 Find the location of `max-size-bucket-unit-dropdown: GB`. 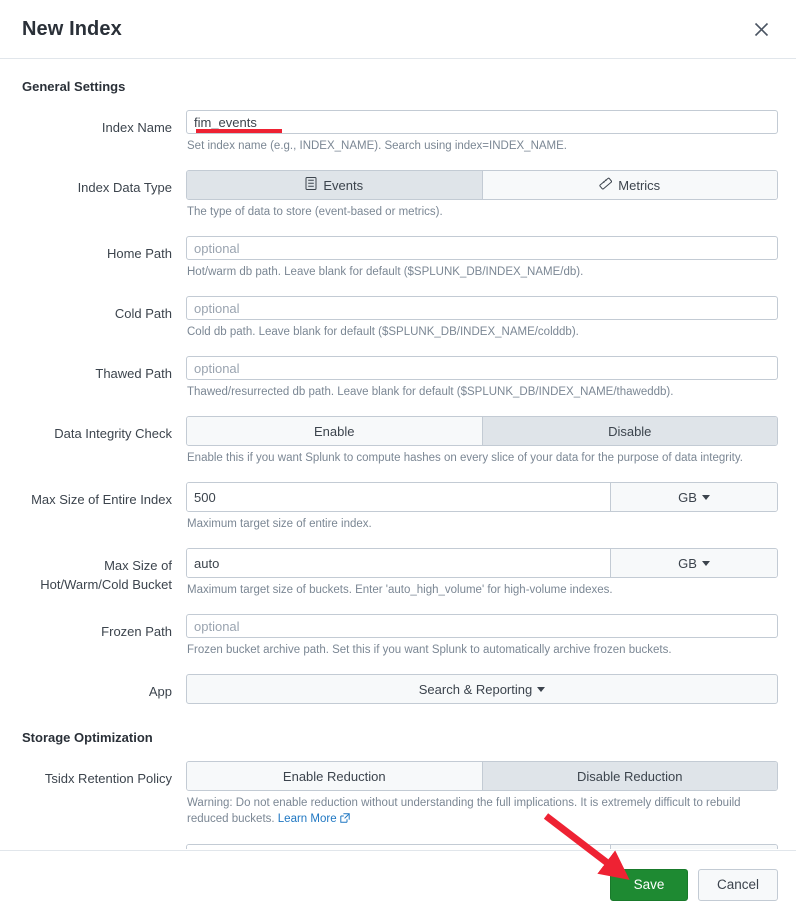

max-size-bucket-unit-dropdown: GB is located at coordinates (694, 563).